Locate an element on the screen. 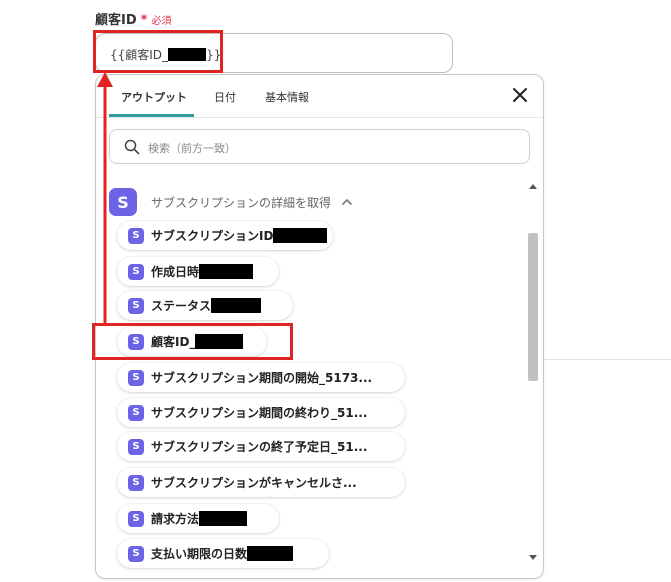  field-label-text: 顧客ID is located at coordinates (116, 20).